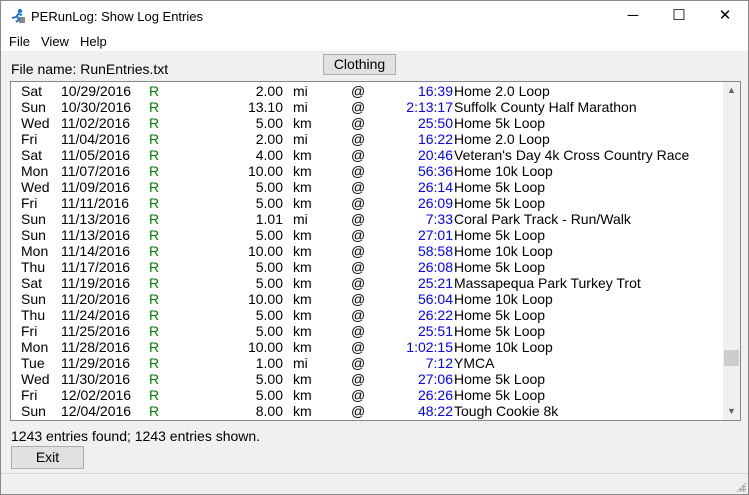 The image size is (749, 495). Describe the element at coordinates (679, 17) in the screenshot. I see `maximize-button: ☐` at that location.